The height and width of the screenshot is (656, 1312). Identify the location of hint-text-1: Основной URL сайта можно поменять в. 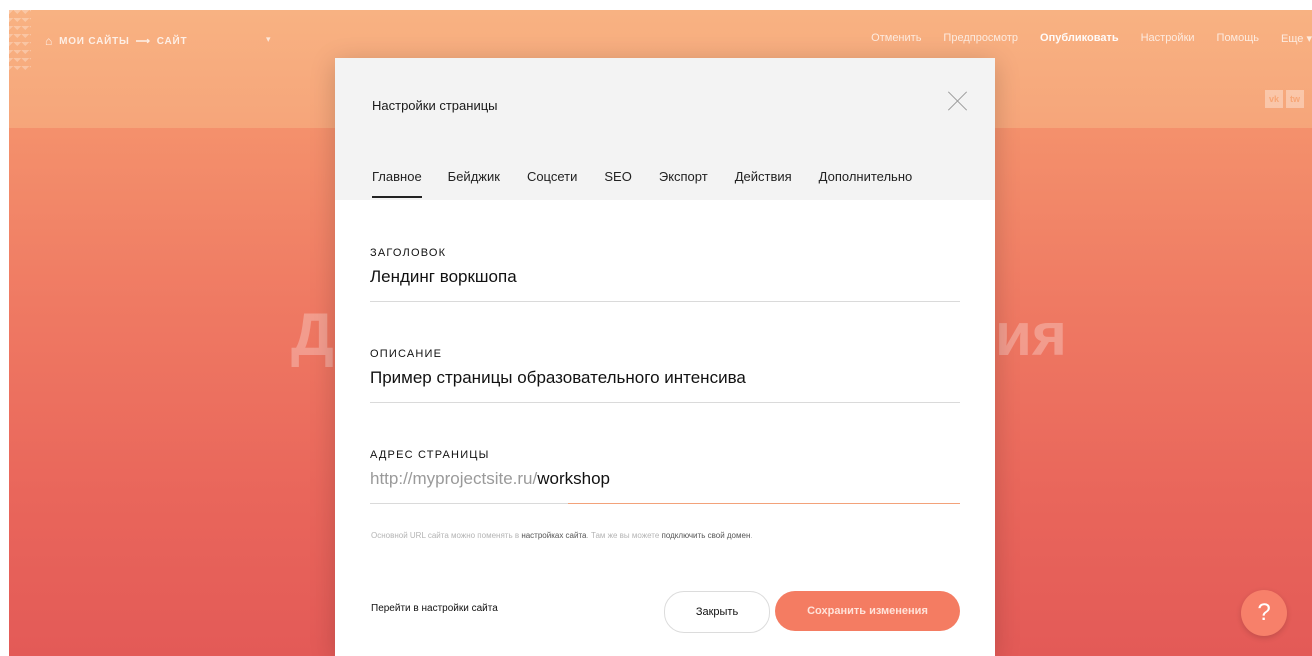
(446, 535).